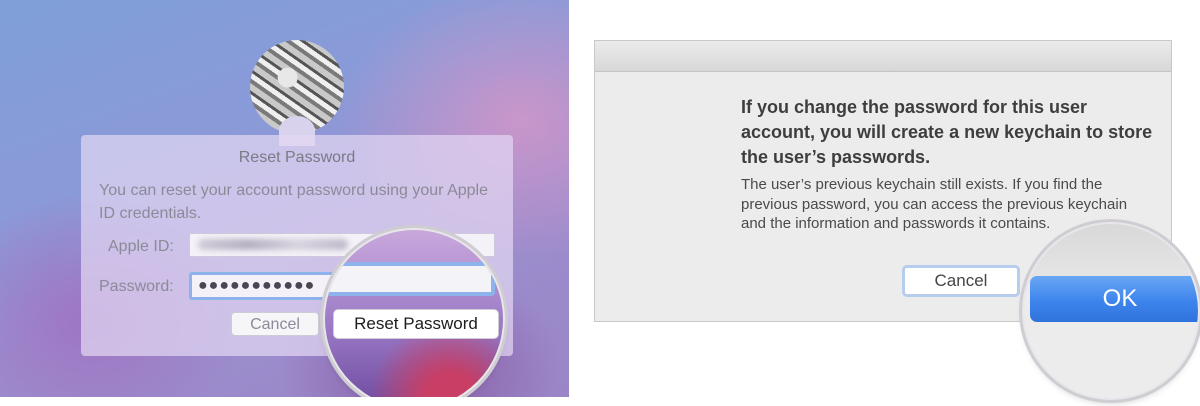 The height and width of the screenshot is (406, 1200). Describe the element at coordinates (961, 281) in the screenshot. I see `alert-cancel-button: Cancel` at that location.